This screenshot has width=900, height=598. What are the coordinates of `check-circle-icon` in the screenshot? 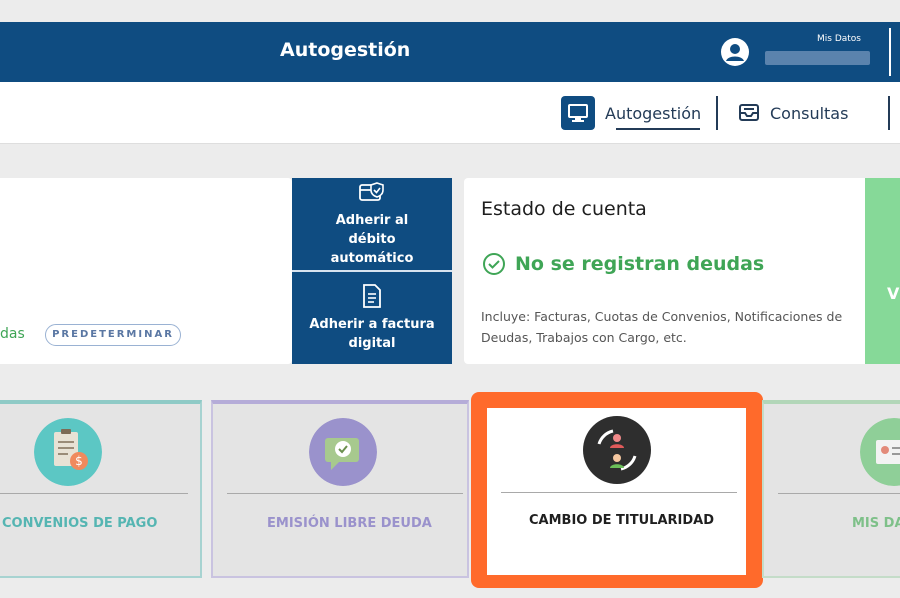 It's located at (494, 264).